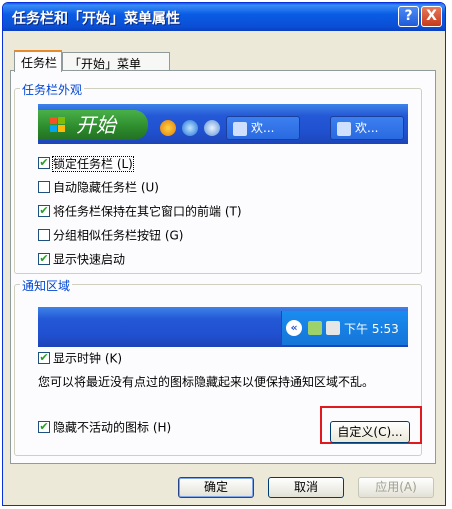  What do you see at coordinates (80, 358) in the screenshot?
I see `show-clock-option: ✔ 显示时钟 (K)` at bounding box center [80, 358].